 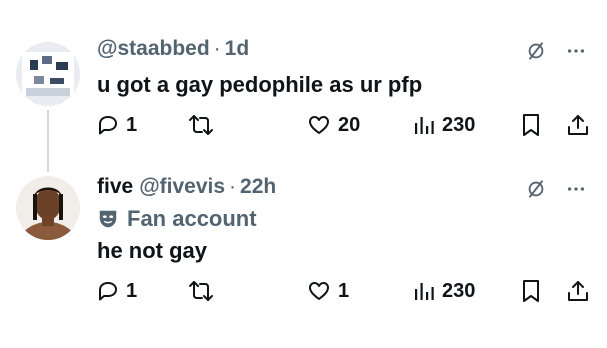 I want to click on tweet-header: five @fivevis · 22h, so click(x=186, y=187).